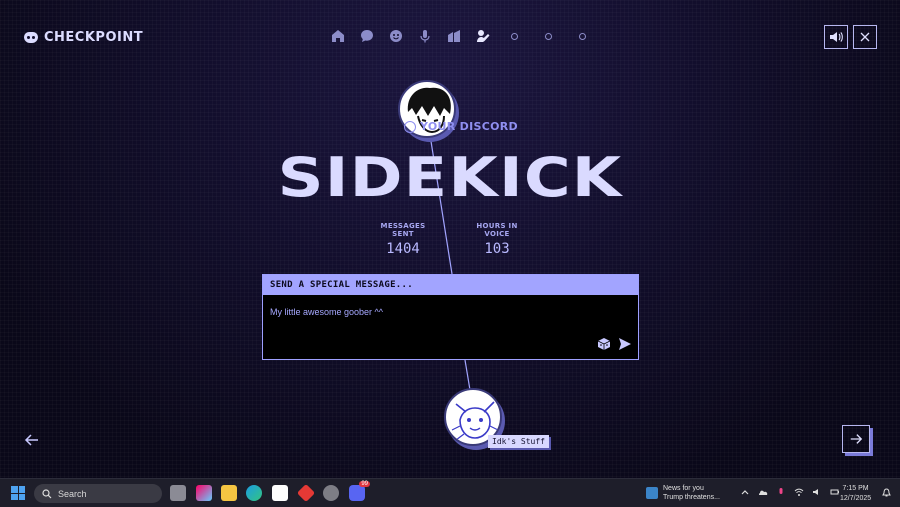  I want to click on news-icon, so click(652, 493).